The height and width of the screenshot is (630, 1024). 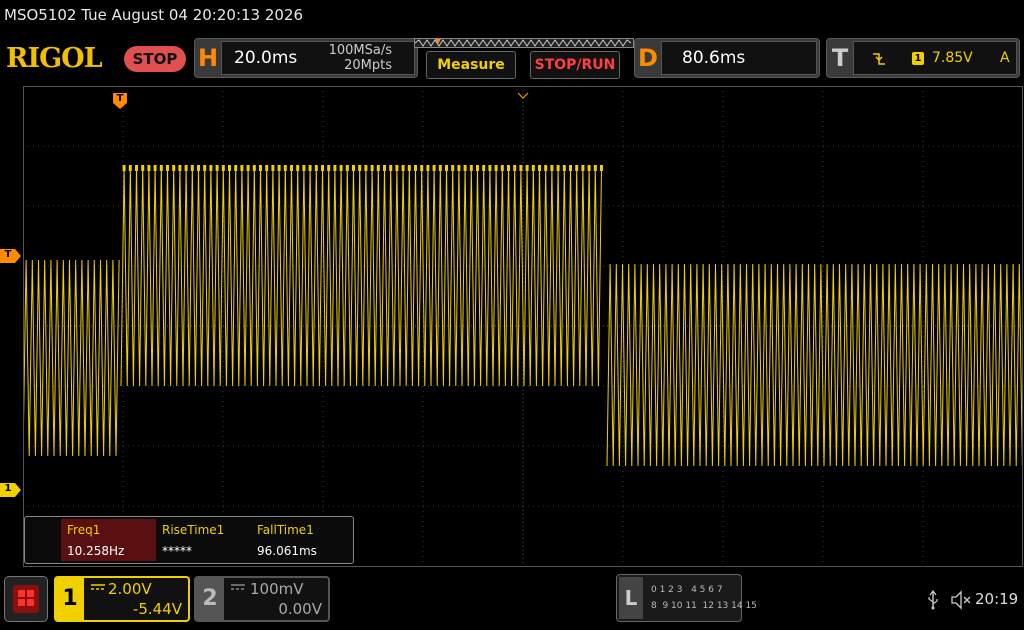 I want to click on title-bar: MSO5102 Tue August 04 20:20:13 2026, so click(x=512, y=16).